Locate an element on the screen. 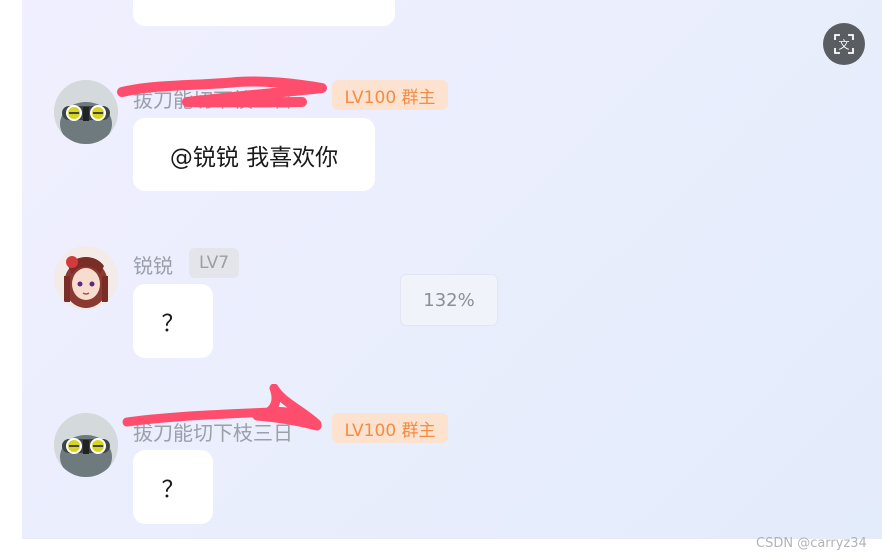 Image resolution: width=882 pixels, height=560 pixels. sender-name: 锐锐 is located at coordinates (153, 264).